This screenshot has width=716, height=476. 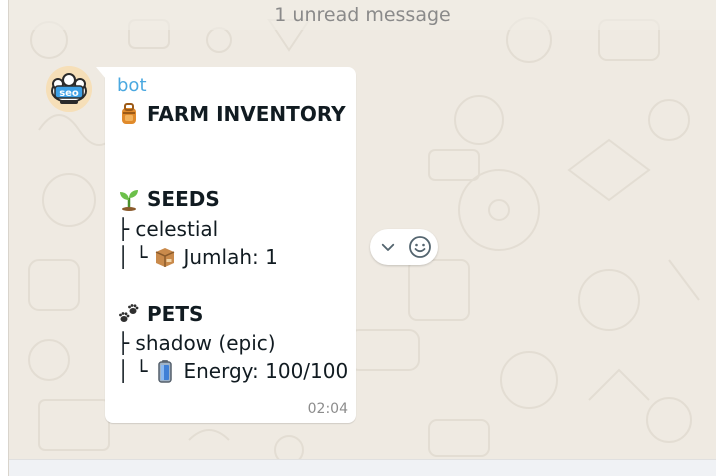 What do you see at coordinates (129, 313) in the screenshot?
I see `paw-prints-icon` at bounding box center [129, 313].